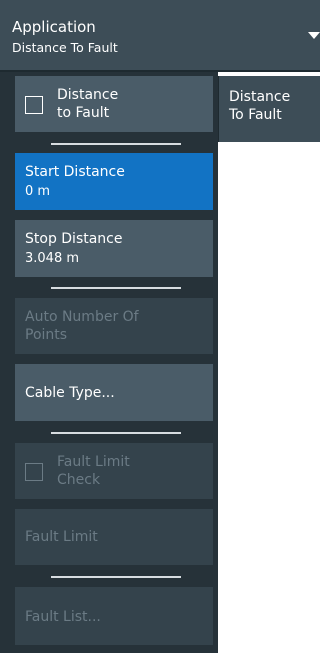 The height and width of the screenshot is (653, 320). I want to click on fault-limit-check-label-1: Fault Limit, so click(93, 462).